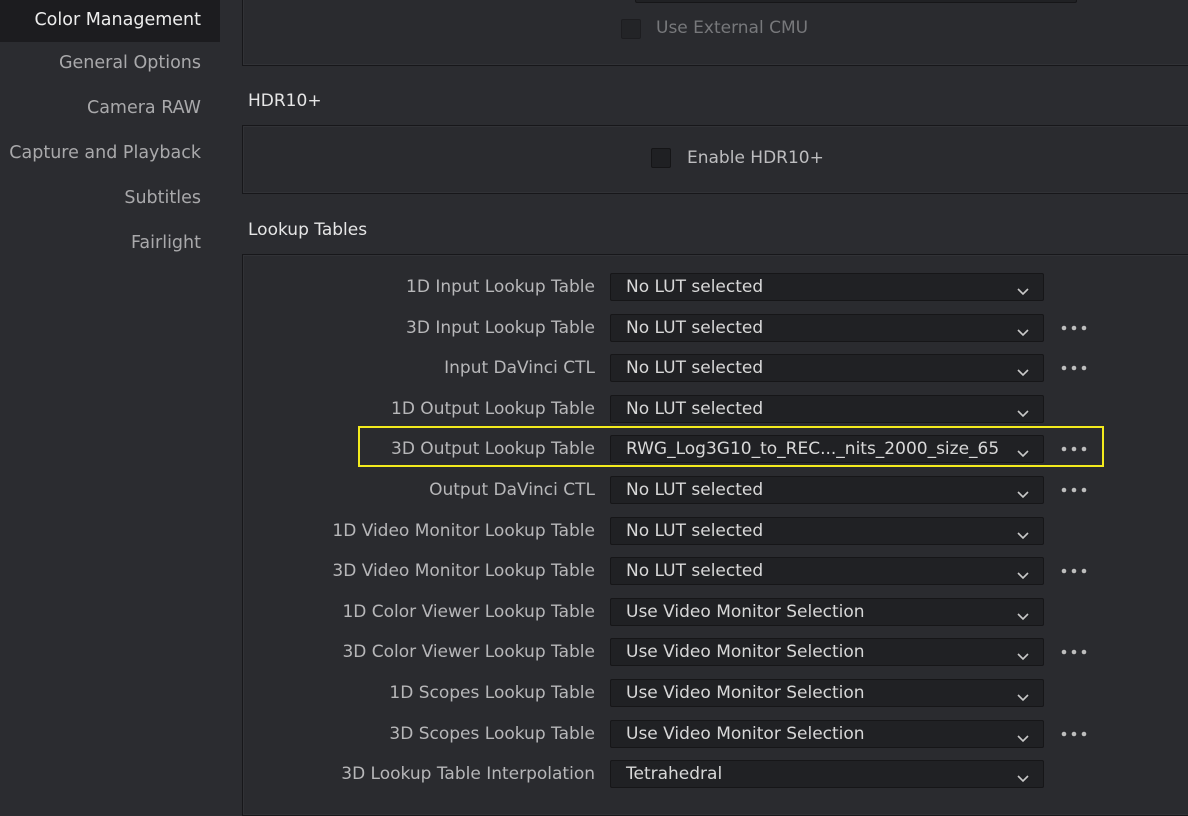 This screenshot has height=816, width=1188. What do you see at coordinates (110, 199) in the screenshot?
I see `sidebar-item-subtitles: Subtitles` at bounding box center [110, 199].